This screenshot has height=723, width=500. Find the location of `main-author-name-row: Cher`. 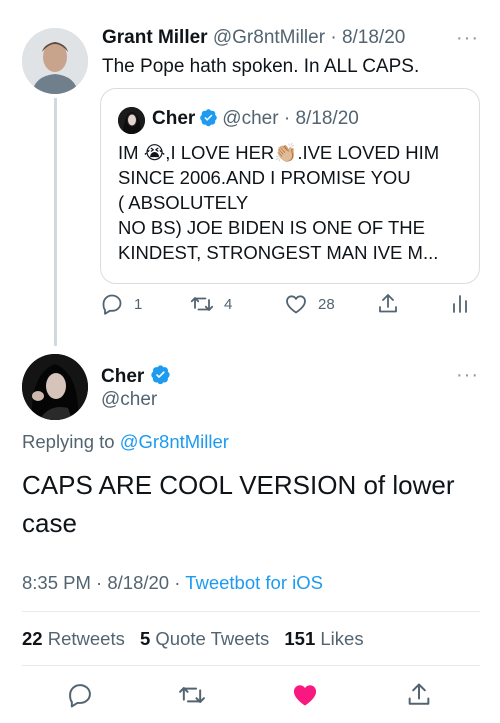

main-author-name-row: Cher is located at coordinates (138, 377).